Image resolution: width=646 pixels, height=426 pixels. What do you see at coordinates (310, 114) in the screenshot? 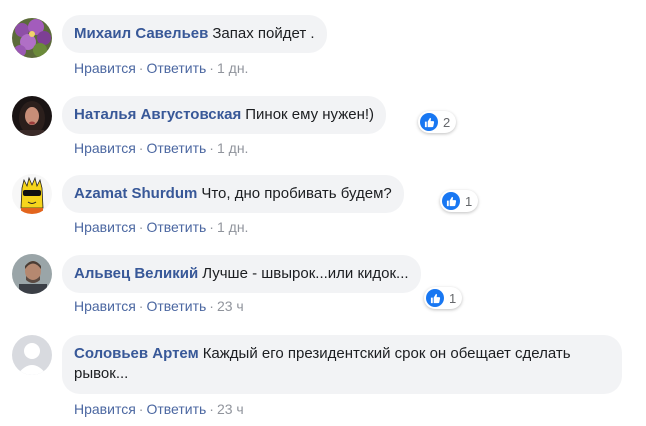
I see `comment-text: Пинок ему нужен!)` at bounding box center [310, 114].